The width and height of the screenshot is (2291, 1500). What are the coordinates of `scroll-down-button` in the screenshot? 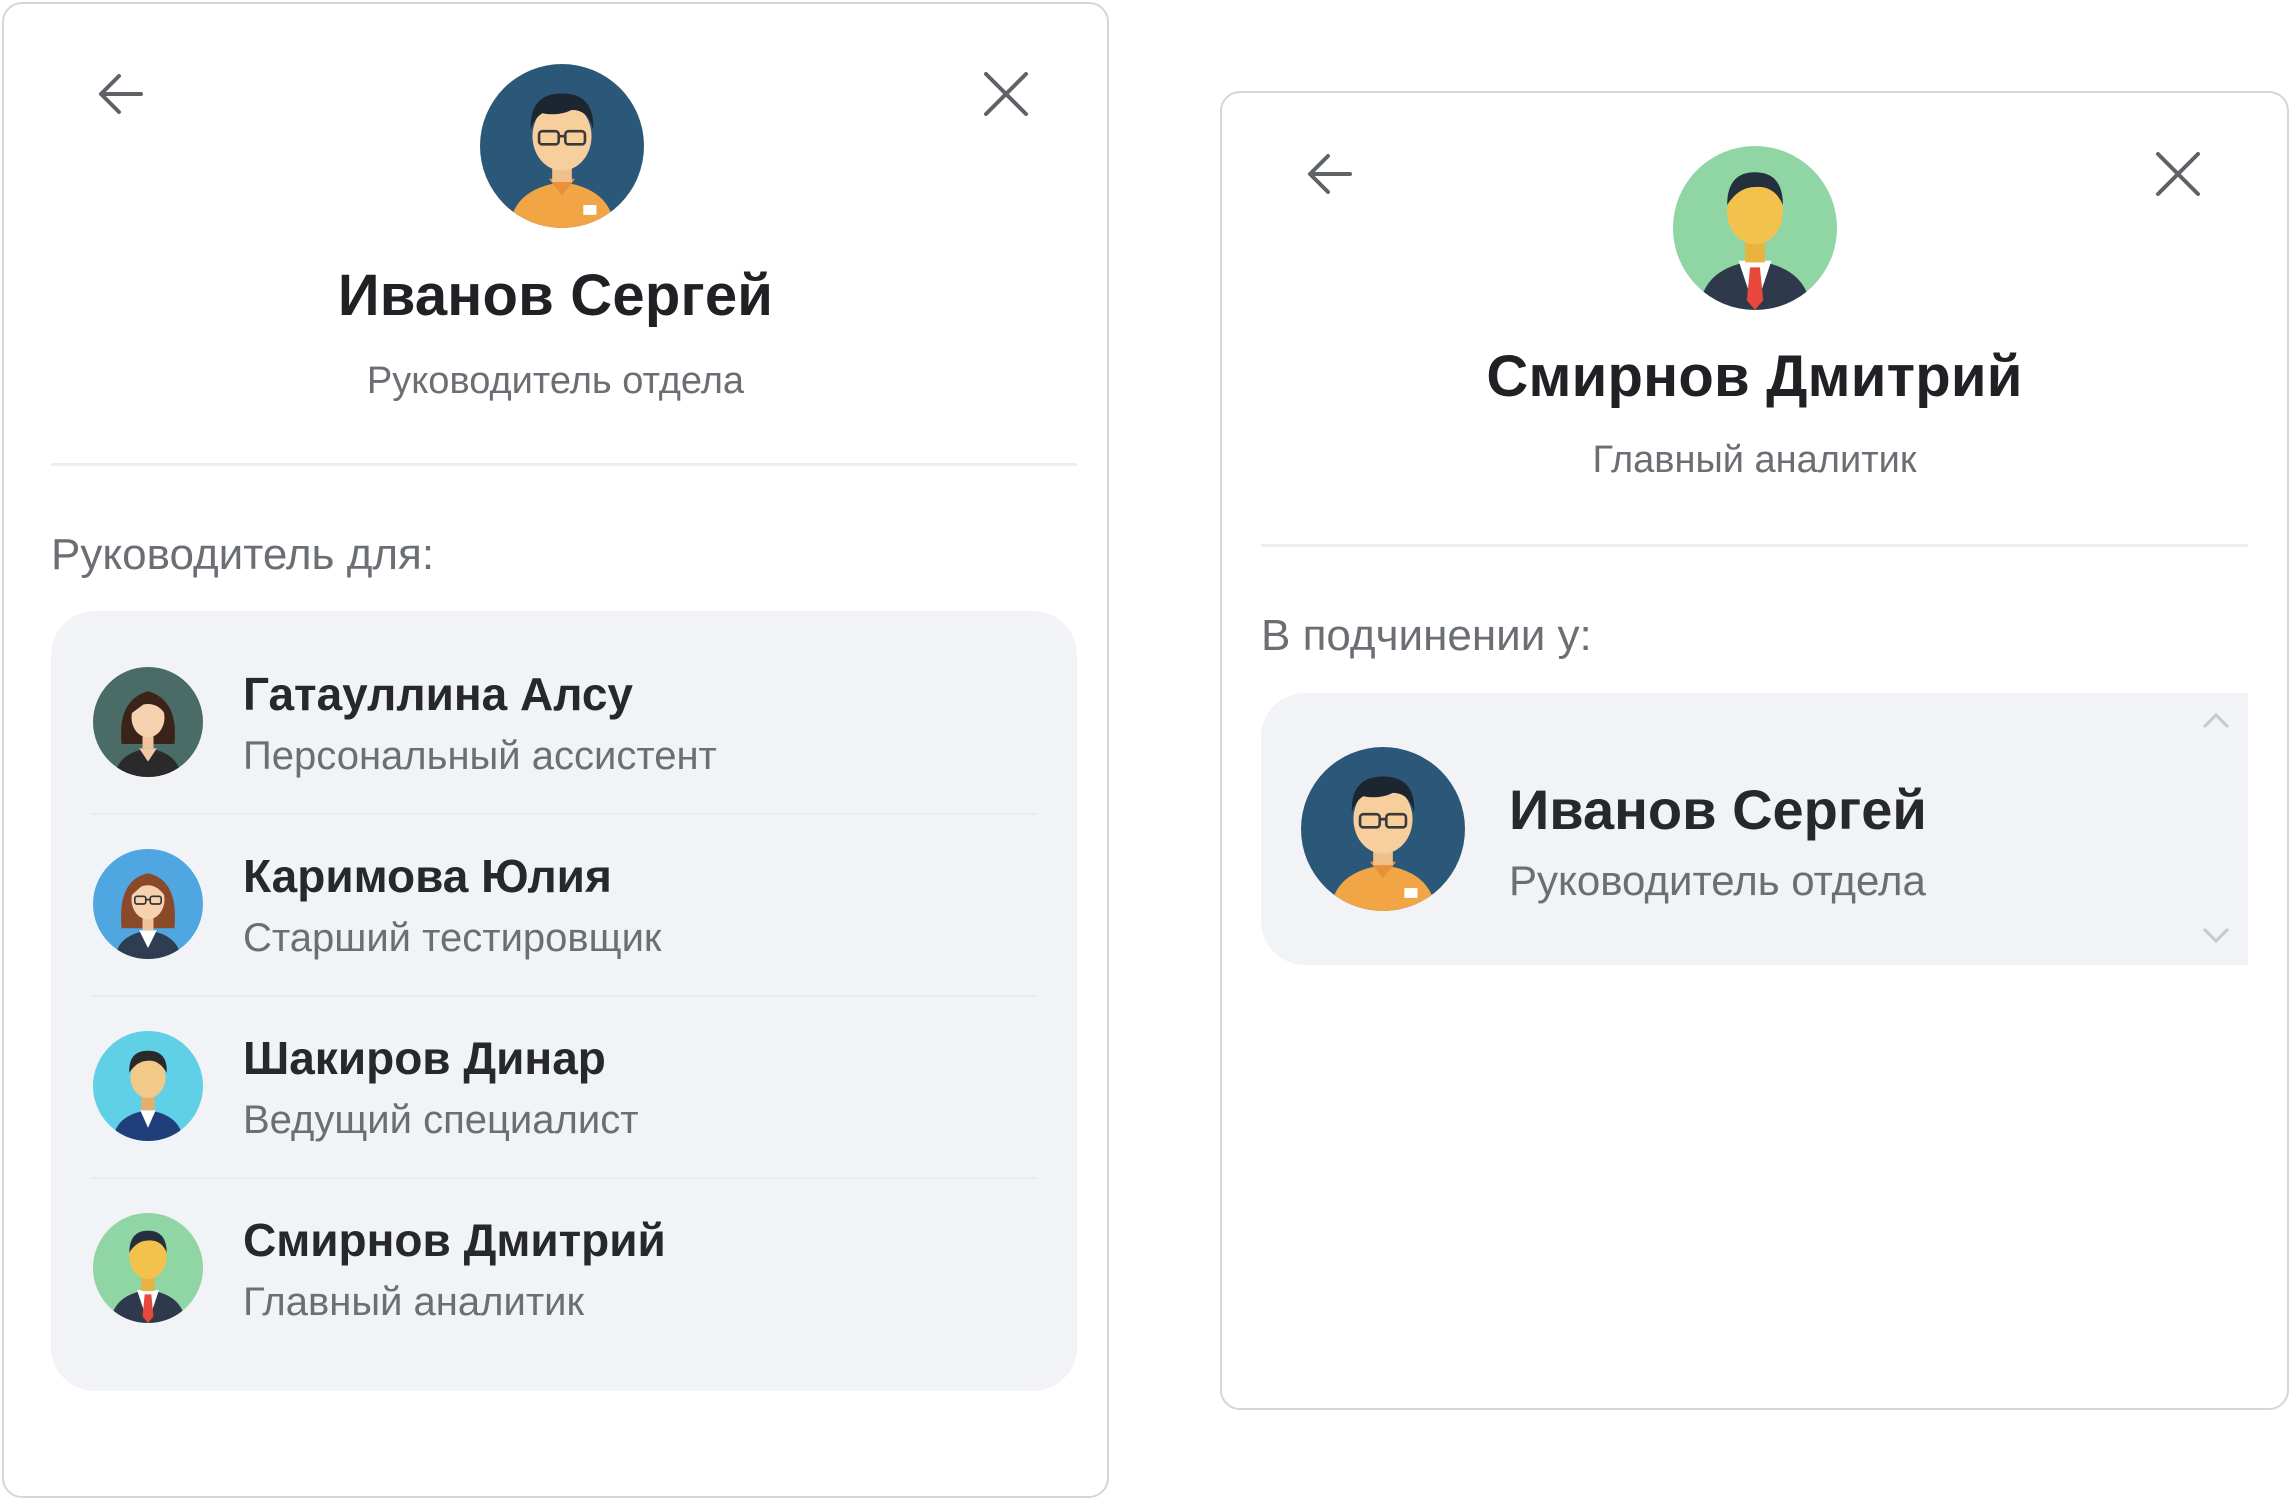 It's located at (2216, 936).